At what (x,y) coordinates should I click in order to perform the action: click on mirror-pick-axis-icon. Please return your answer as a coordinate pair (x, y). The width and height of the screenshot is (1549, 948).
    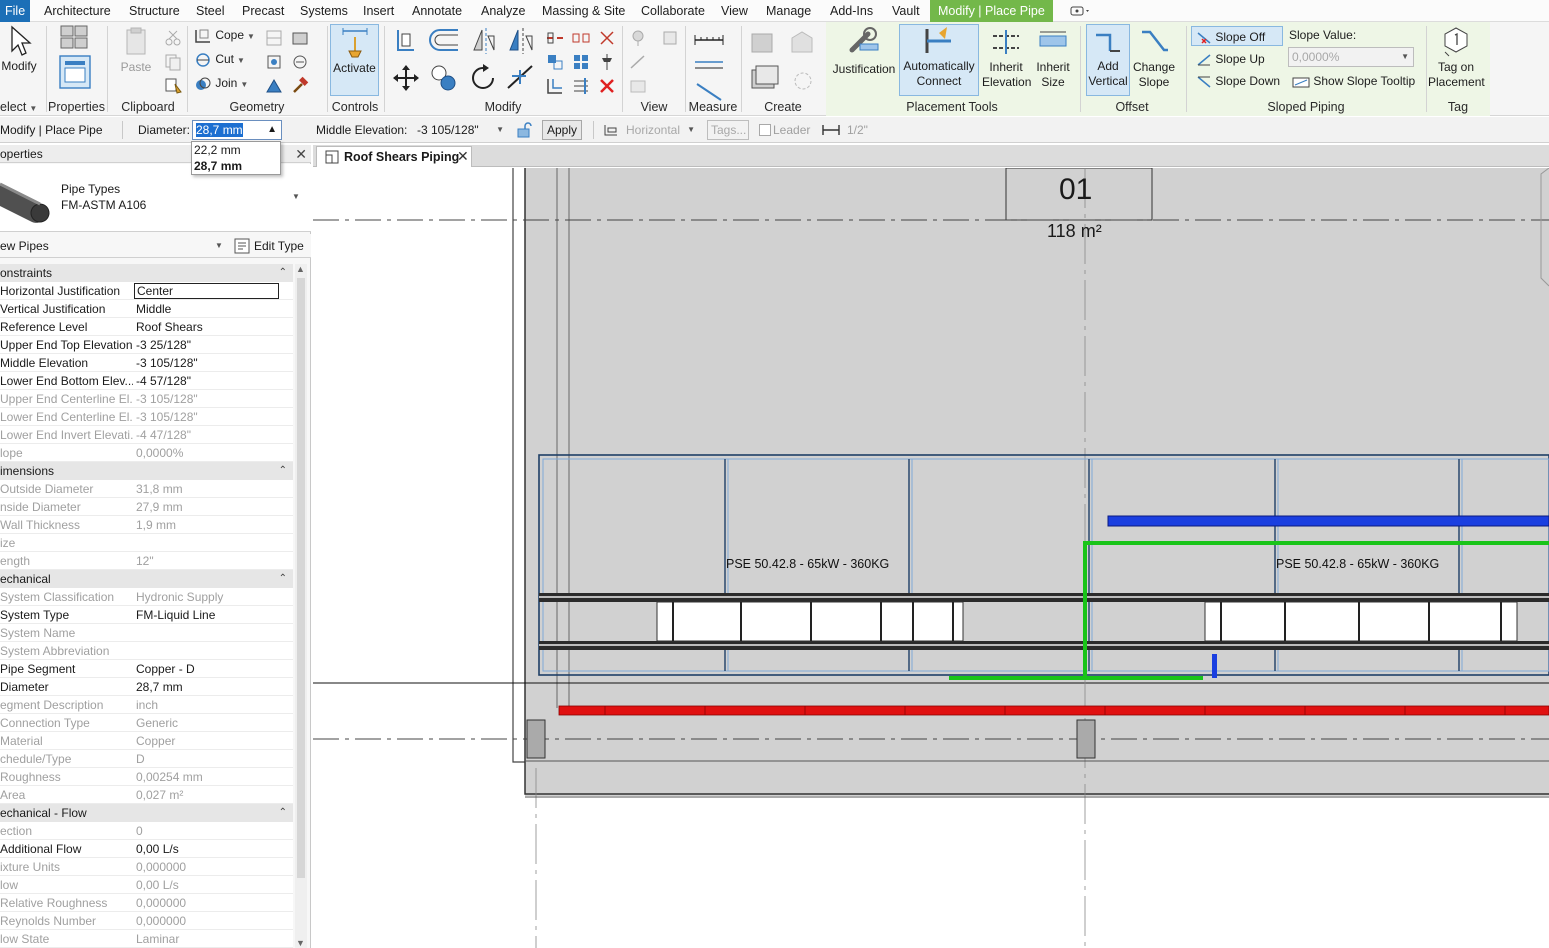
    Looking at the image, I should click on (484, 41).